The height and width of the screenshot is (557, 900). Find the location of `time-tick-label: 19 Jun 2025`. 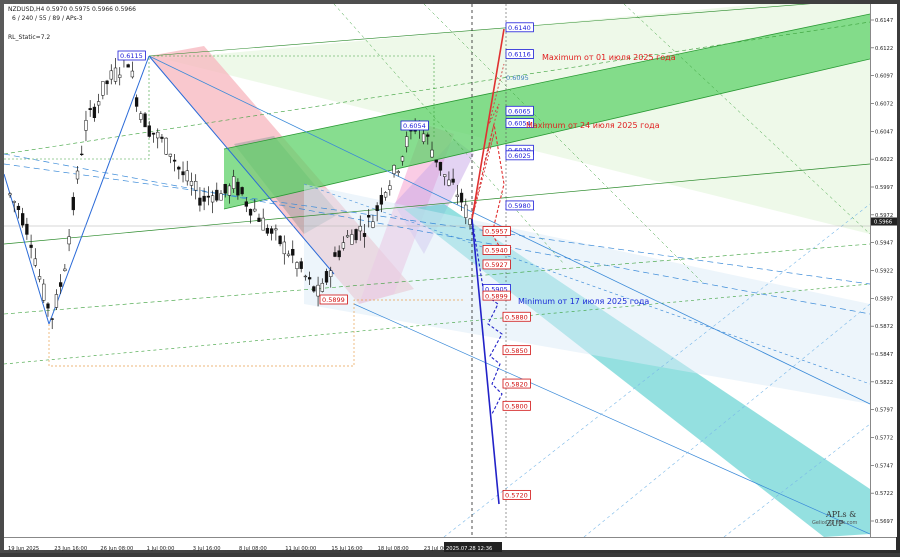

time-tick-label: 19 Jun 2025 is located at coordinates (23, 549).